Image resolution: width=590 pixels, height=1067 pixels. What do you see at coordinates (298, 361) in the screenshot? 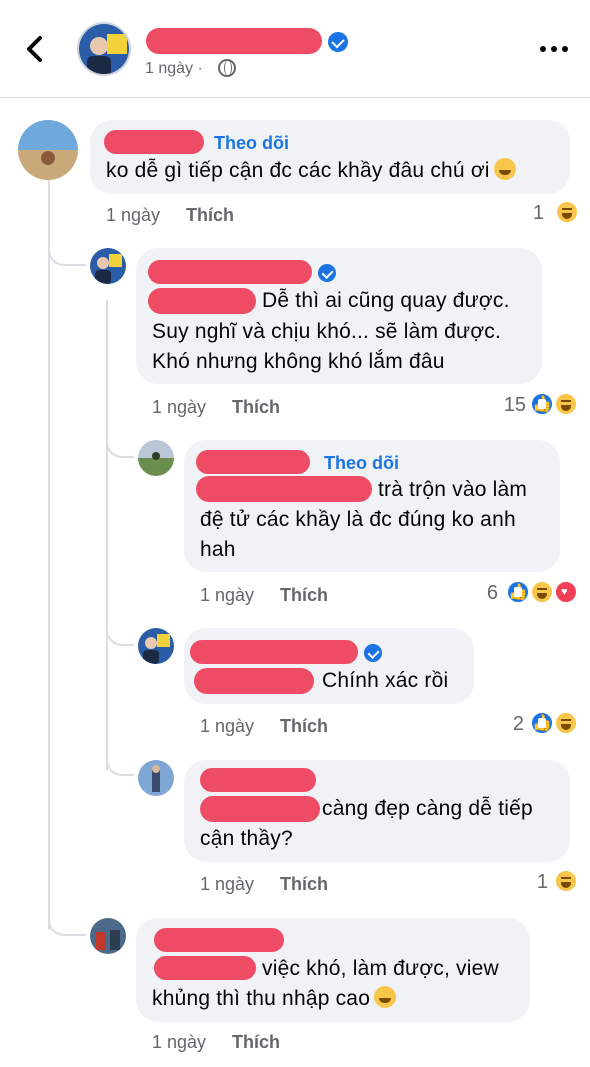
I see `comment-text: Khó nhưng không khó lắm đâu` at bounding box center [298, 361].